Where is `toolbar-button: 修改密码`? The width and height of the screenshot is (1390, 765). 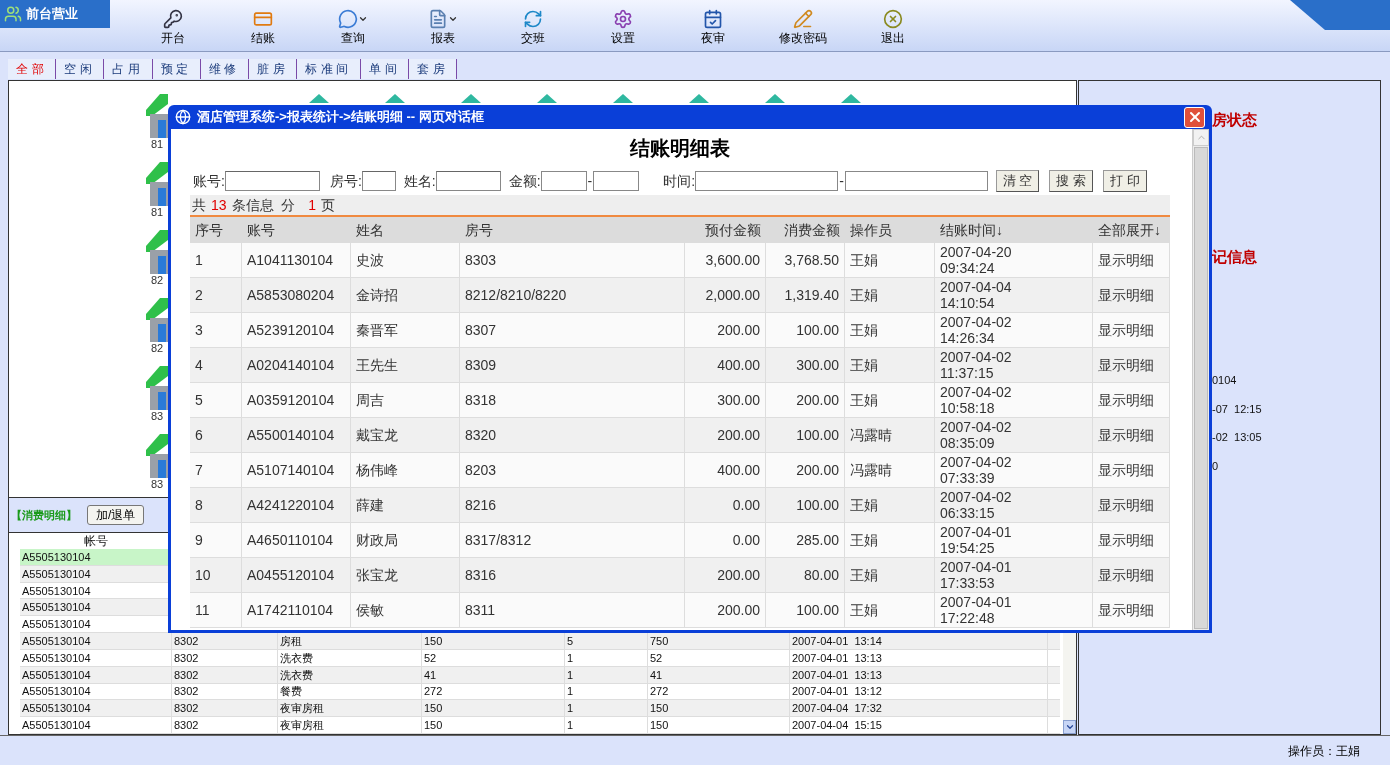
toolbar-button: 修改密码 is located at coordinates (803, 29).